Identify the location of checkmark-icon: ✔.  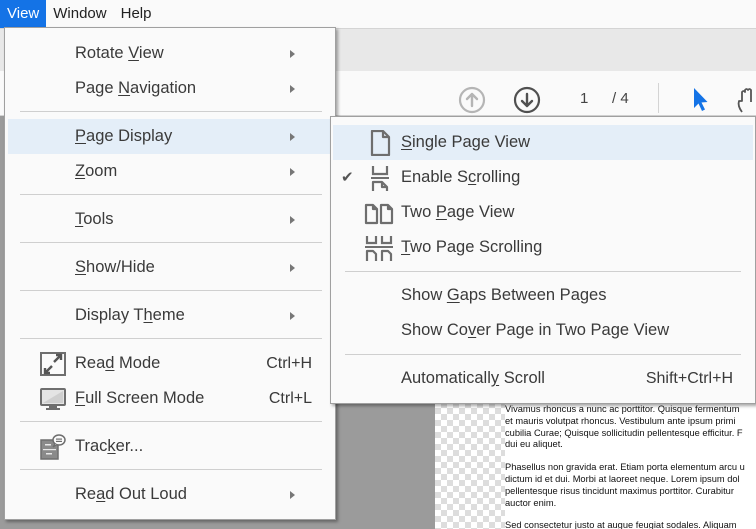
(347, 177).